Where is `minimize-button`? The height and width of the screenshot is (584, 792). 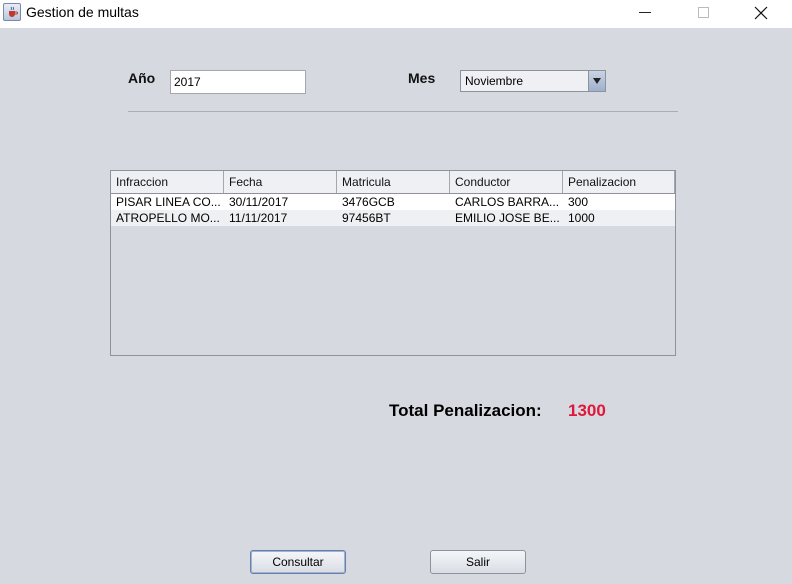 minimize-button is located at coordinates (645, 14).